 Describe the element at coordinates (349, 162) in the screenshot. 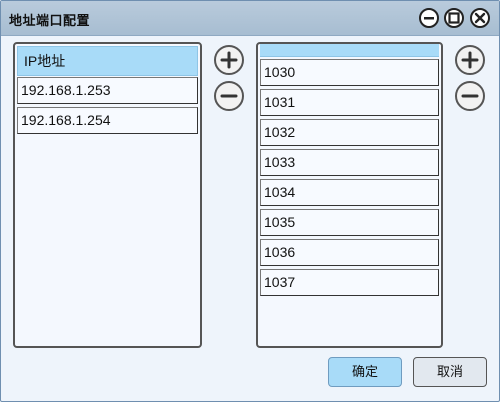

I see `list-item: 1033` at that location.